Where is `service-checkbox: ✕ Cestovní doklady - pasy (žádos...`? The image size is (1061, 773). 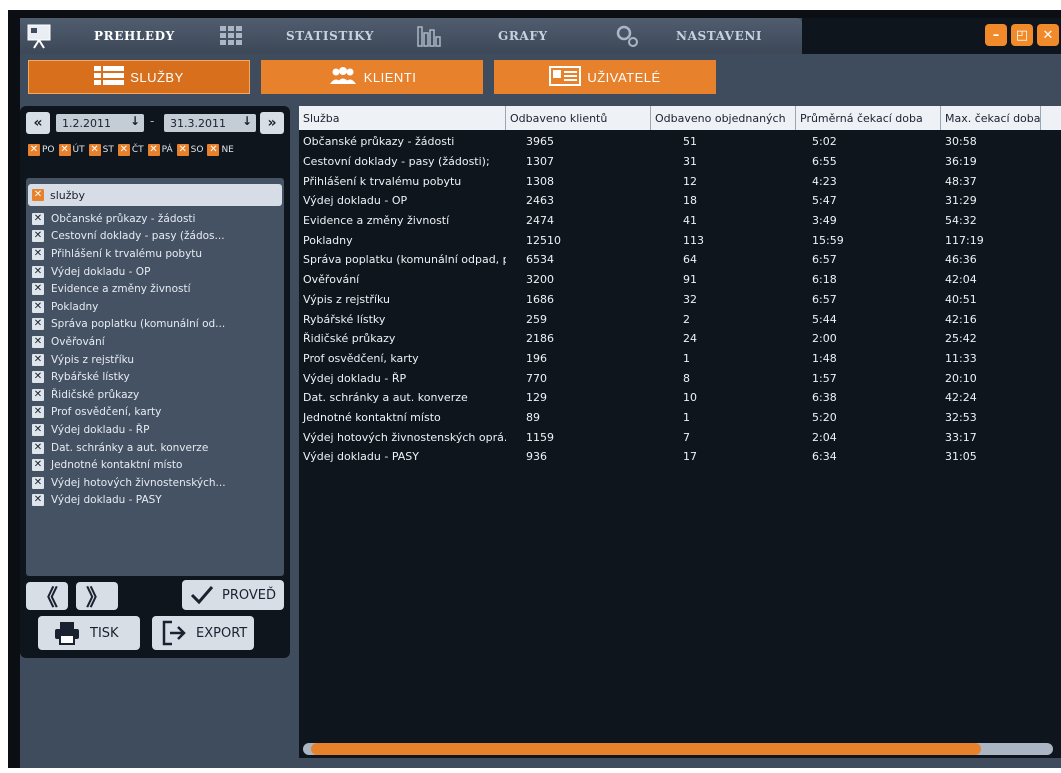 service-checkbox: ✕ Cestovní doklady - pasy (žádos... is located at coordinates (155, 237).